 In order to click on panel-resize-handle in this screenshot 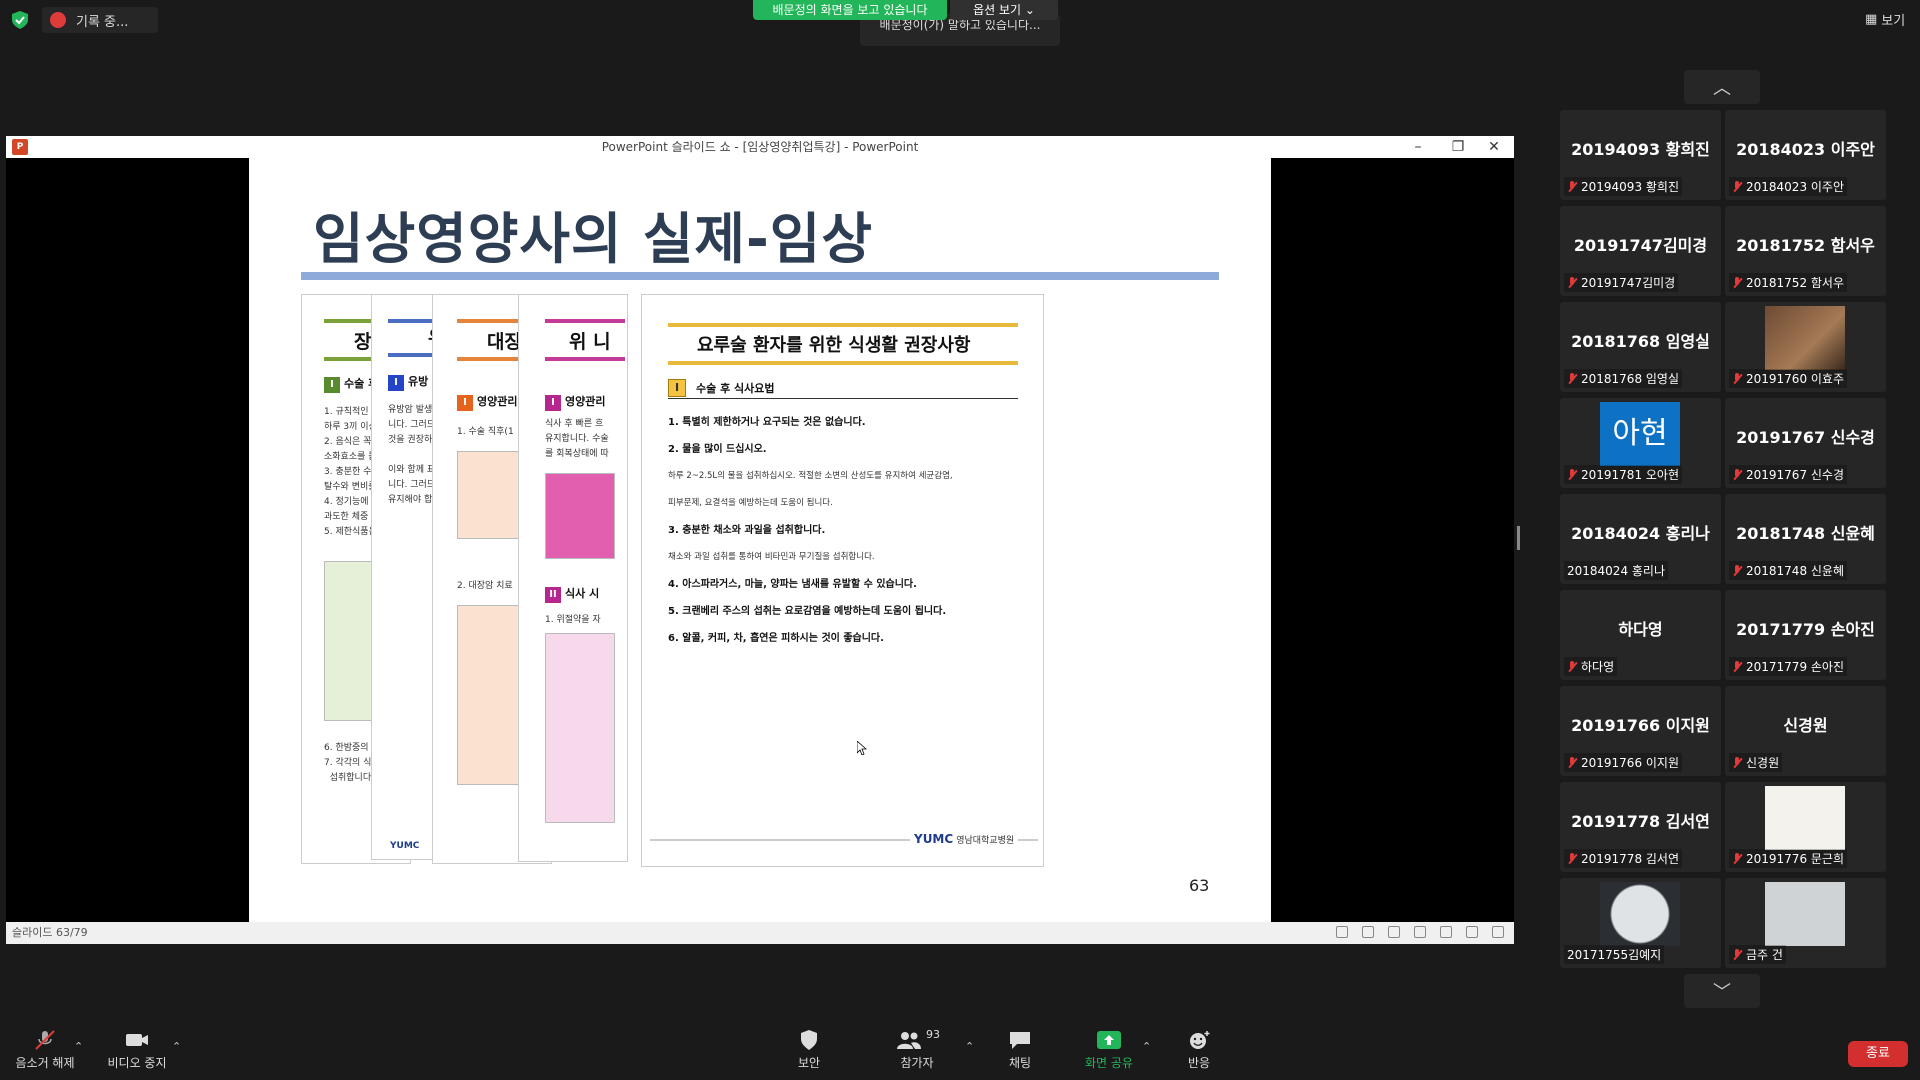, I will do `click(1518, 538)`.